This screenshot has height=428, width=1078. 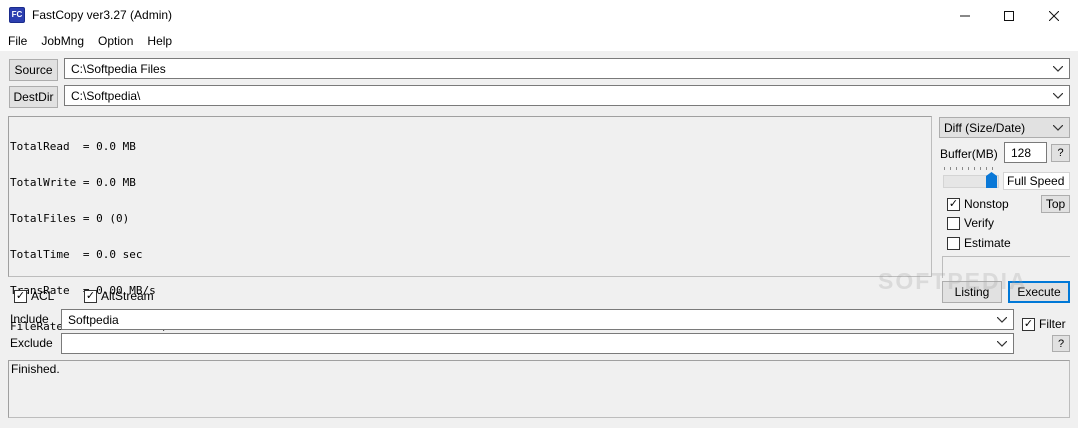 I want to click on exclude-label: Exclude, so click(x=31, y=343).